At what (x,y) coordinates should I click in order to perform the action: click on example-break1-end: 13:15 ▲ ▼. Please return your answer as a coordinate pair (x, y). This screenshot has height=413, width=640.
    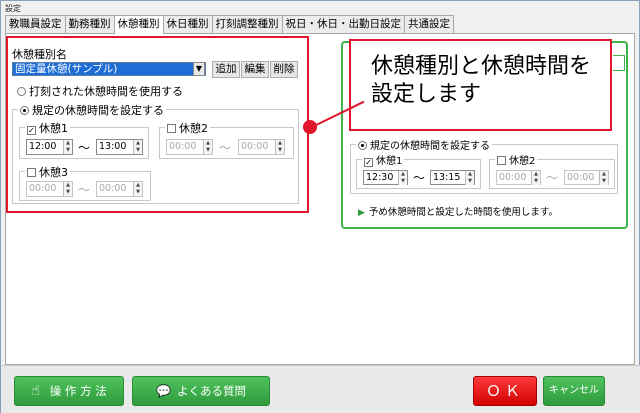
    Looking at the image, I should click on (452, 177).